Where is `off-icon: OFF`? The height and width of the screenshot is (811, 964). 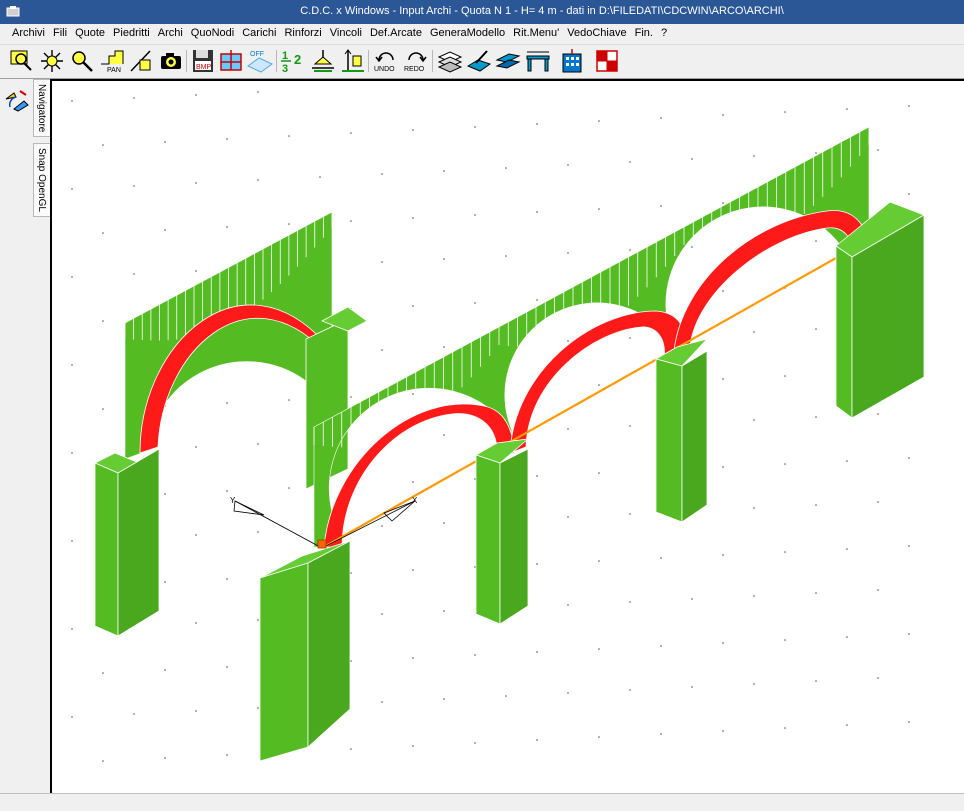
off-icon: OFF is located at coordinates (260, 61).